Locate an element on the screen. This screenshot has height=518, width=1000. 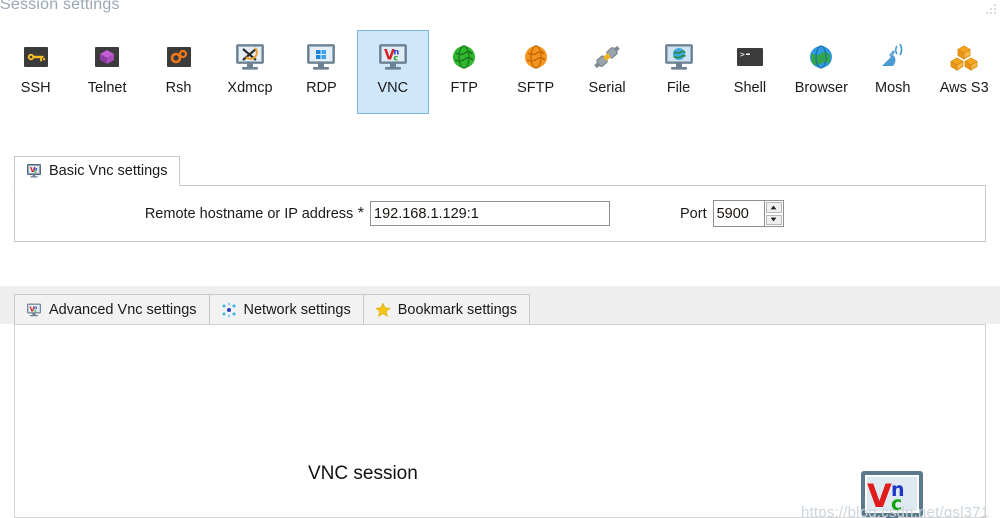
session-title: VNC session is located at coordinates (363, 473).